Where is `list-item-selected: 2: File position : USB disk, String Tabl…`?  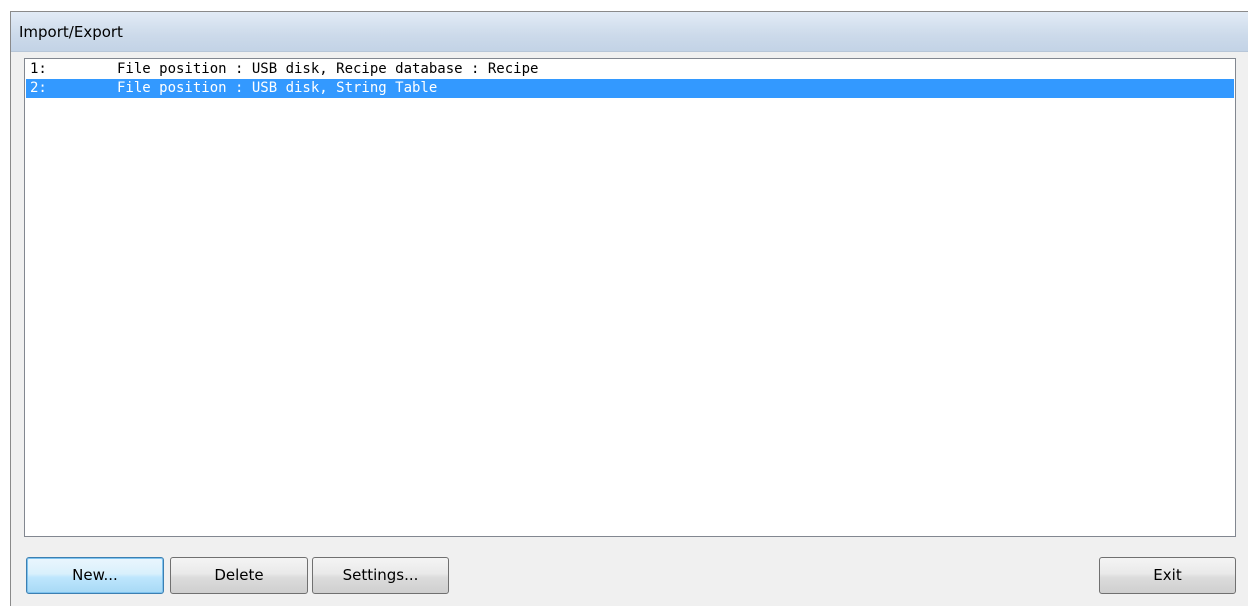 list-item-selected: 2: File position : USB disk, String Tabl… is located at coordinates (630, 88).